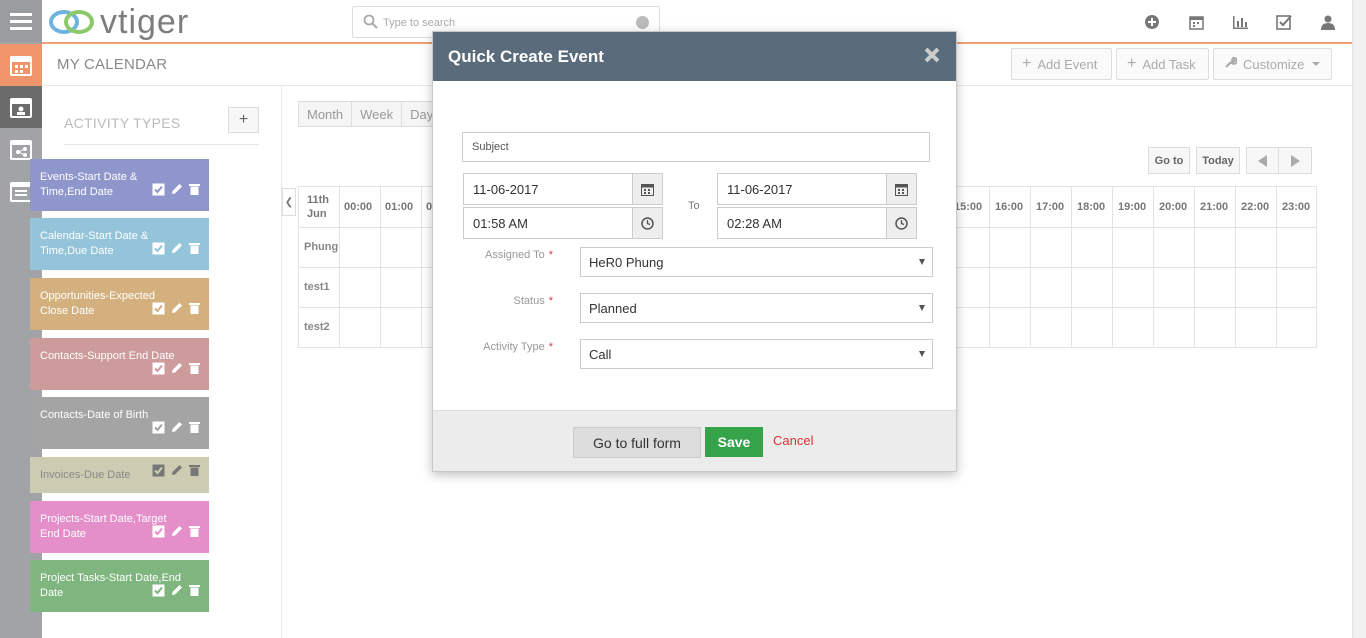 This screenshot has width=1366, height=638. Describe the element at coordinates (756, 308) in the screenshot. I see `status-select: Planned` at that location.